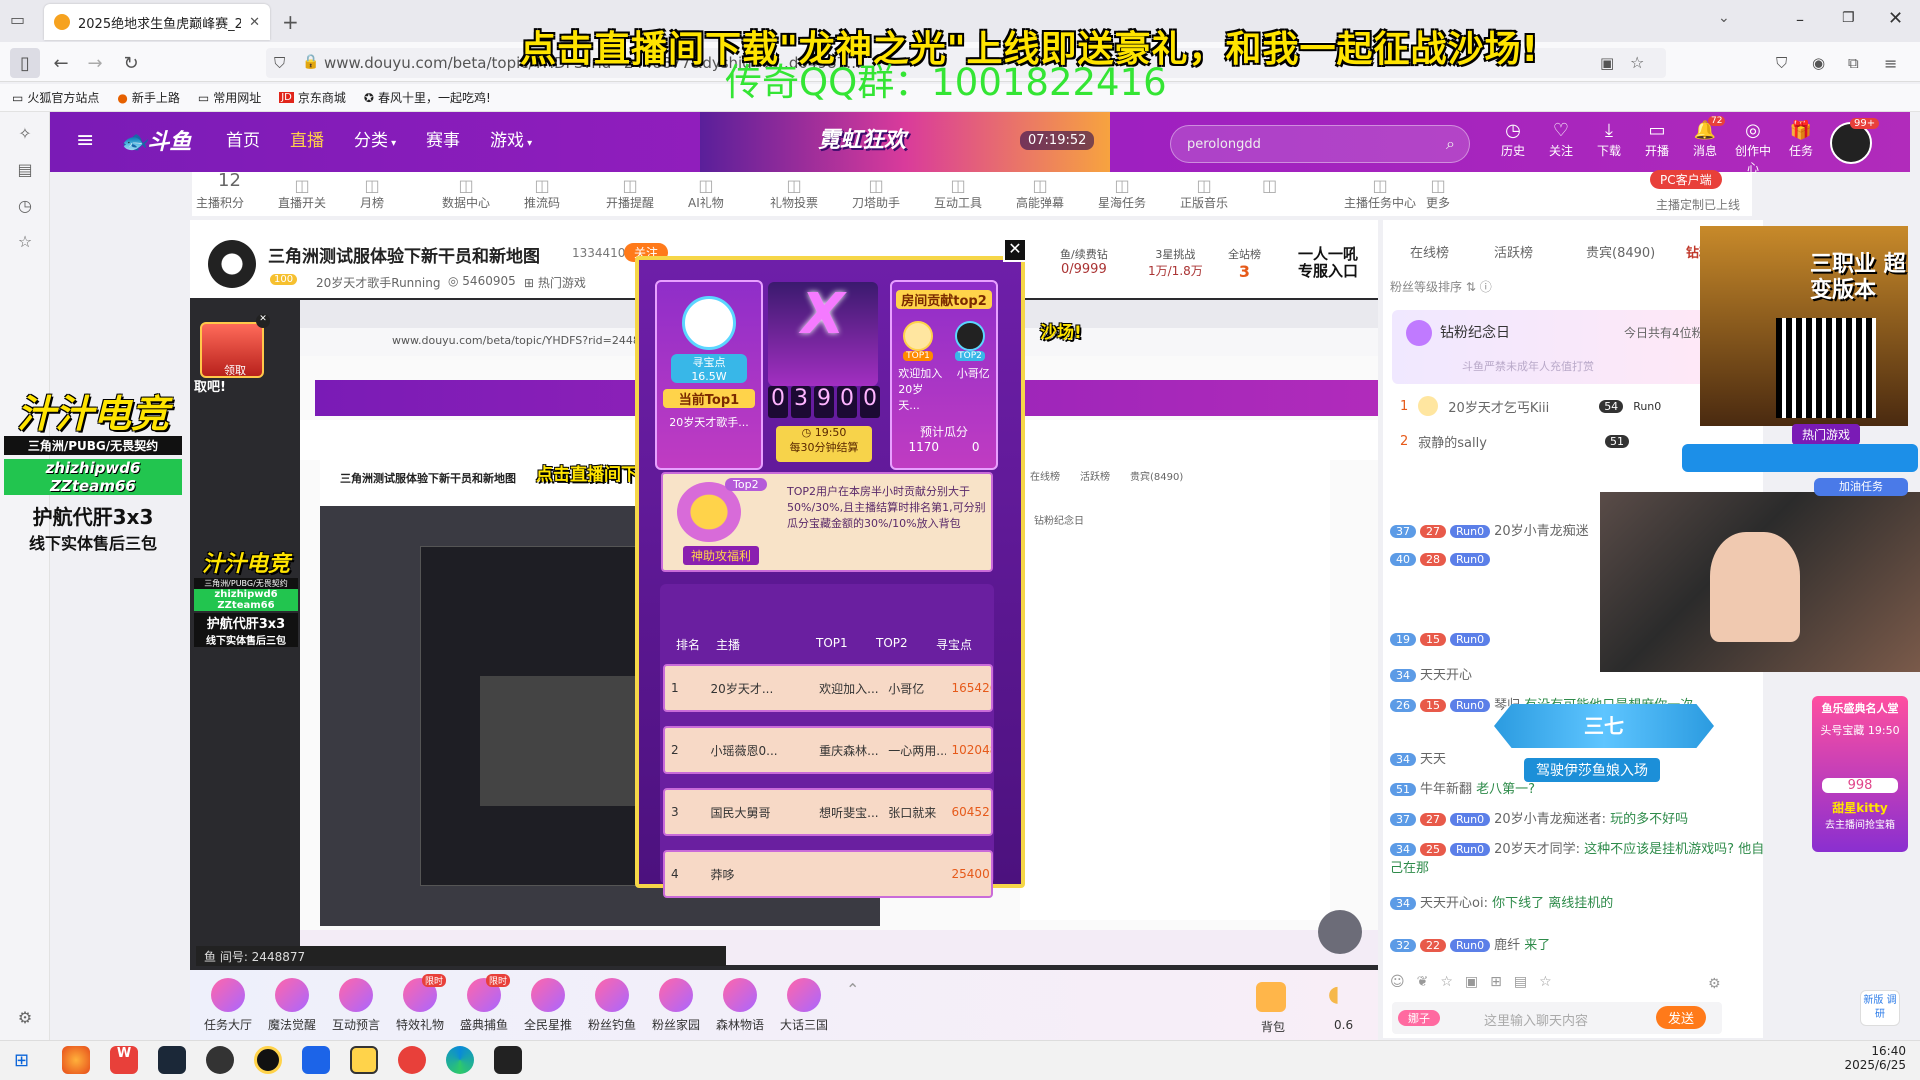  What do you see at coordinates (228, 1005) in the screenshot?
I see `gift-item: 任务大厅` at bounding box center [228, 1005].